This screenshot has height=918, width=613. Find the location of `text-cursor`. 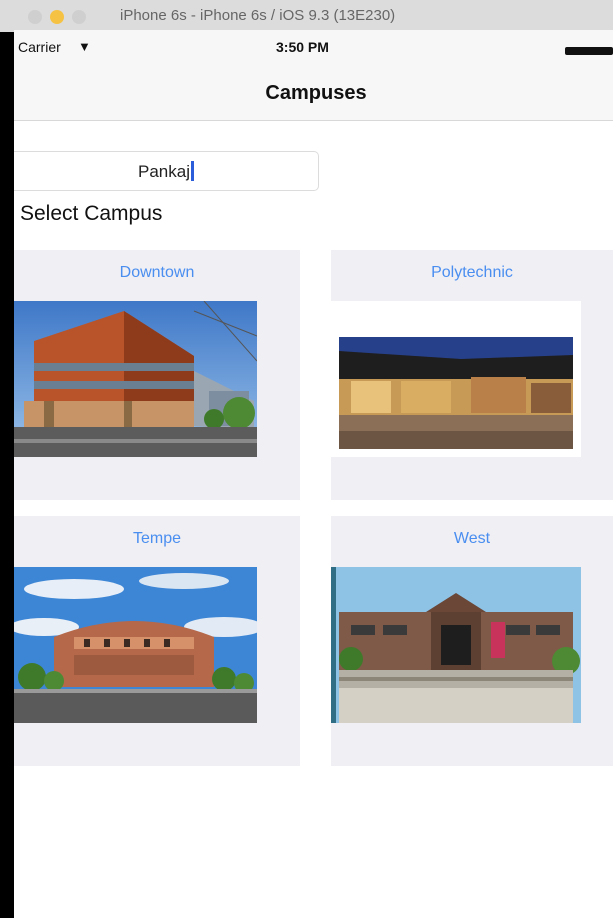

text-cursor is located at coordinates (192, 171).